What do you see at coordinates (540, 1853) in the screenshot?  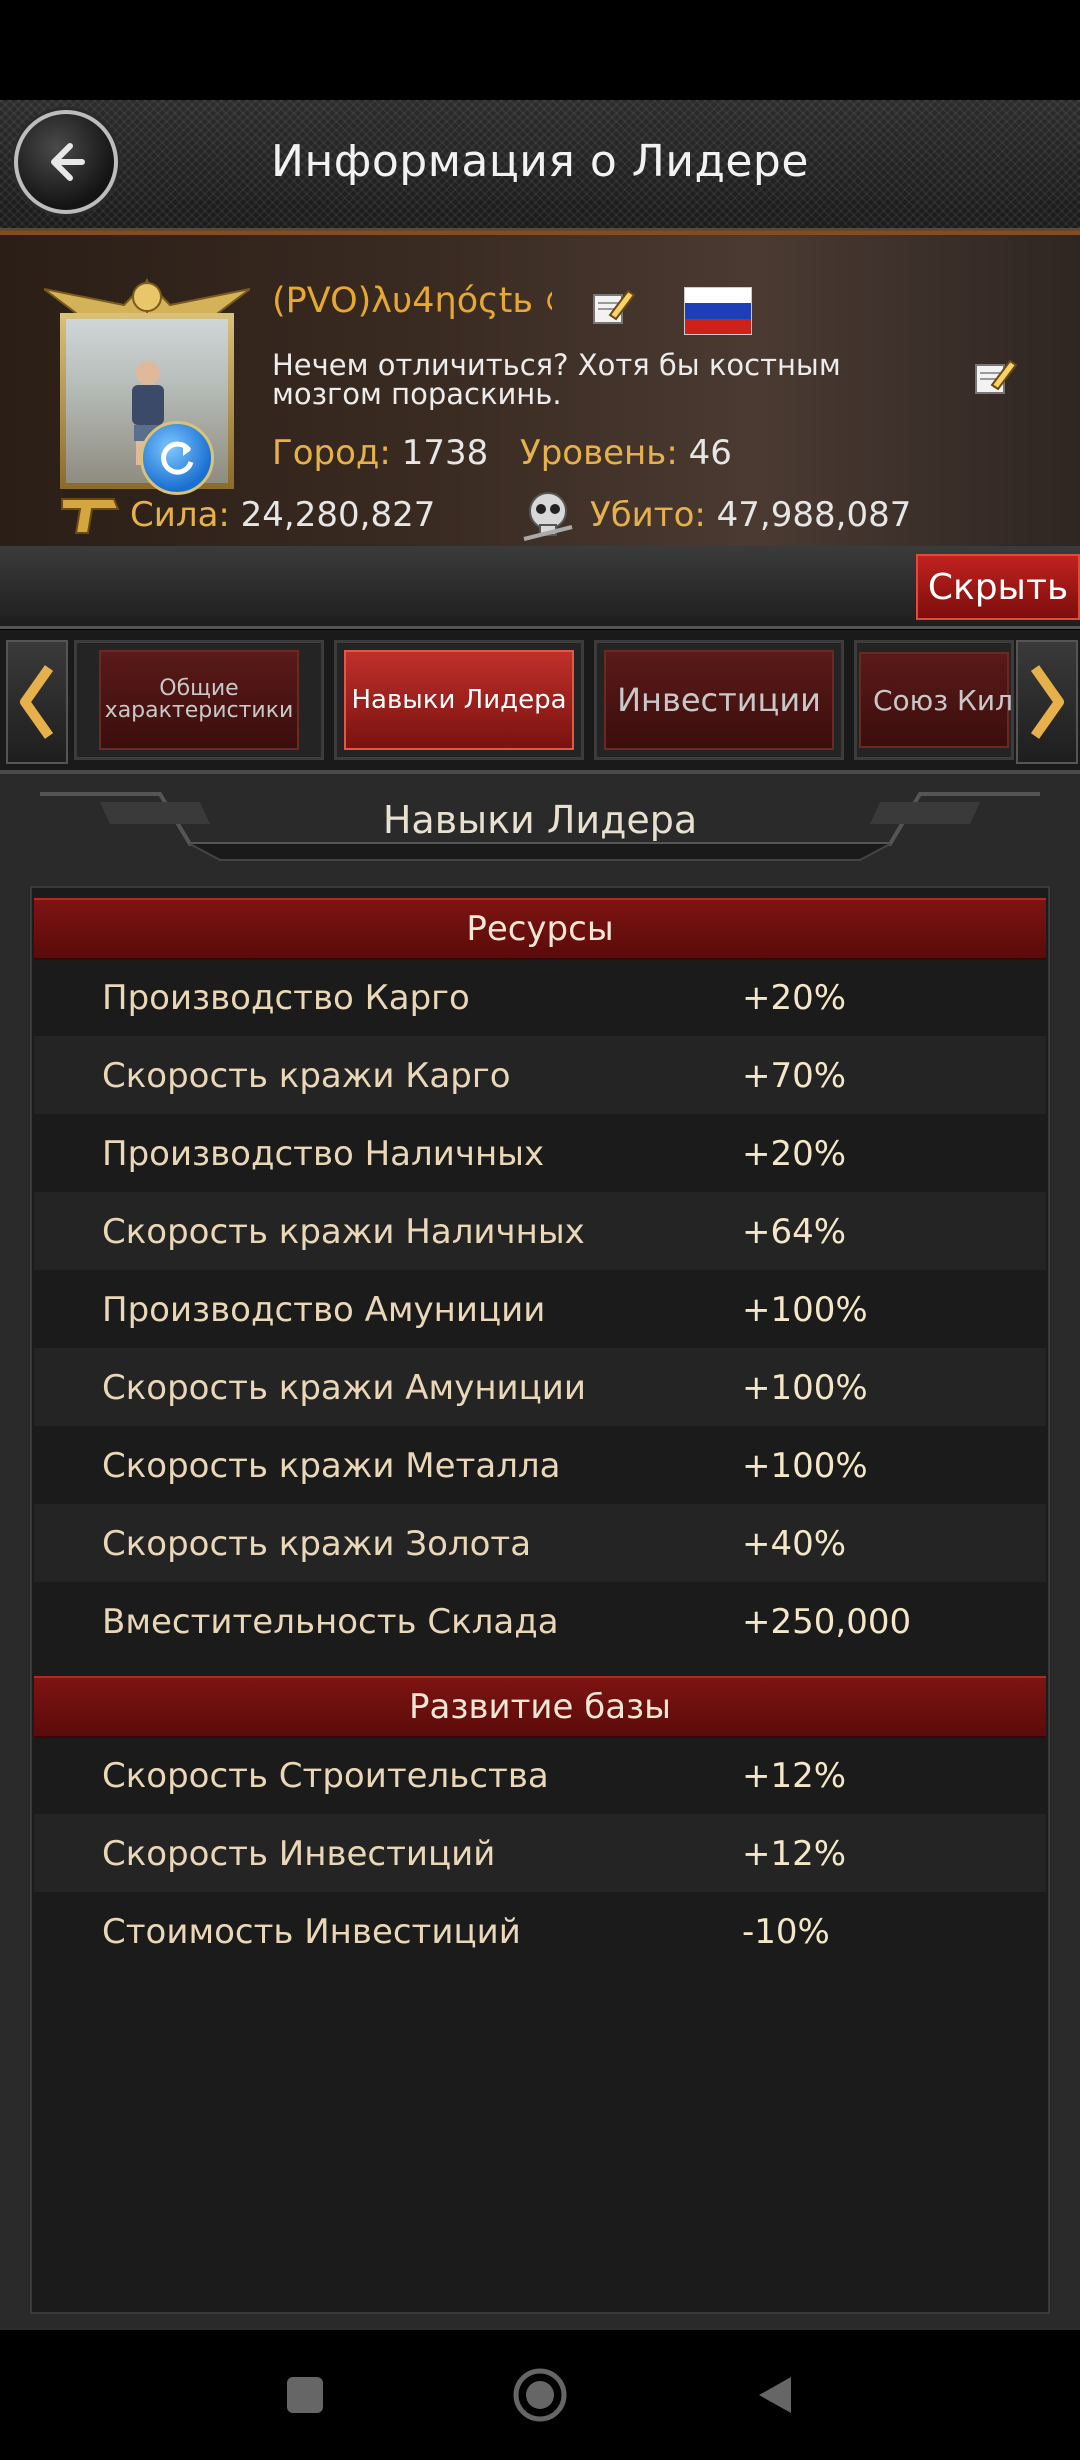 I see `list-item: Скорость Инвестиций +12%` at bounding box center [540, 1853].